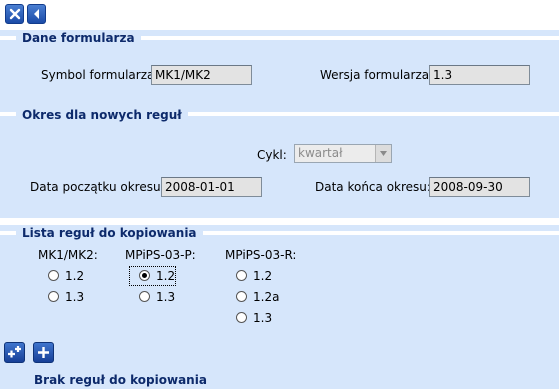 The width and height of the screenshot is (559, 389). What do you see at coordinates (160, 255) in the screenshot?
I see `rules-column-header: MPiPS-03-P:` at bounding box center [160, 255].